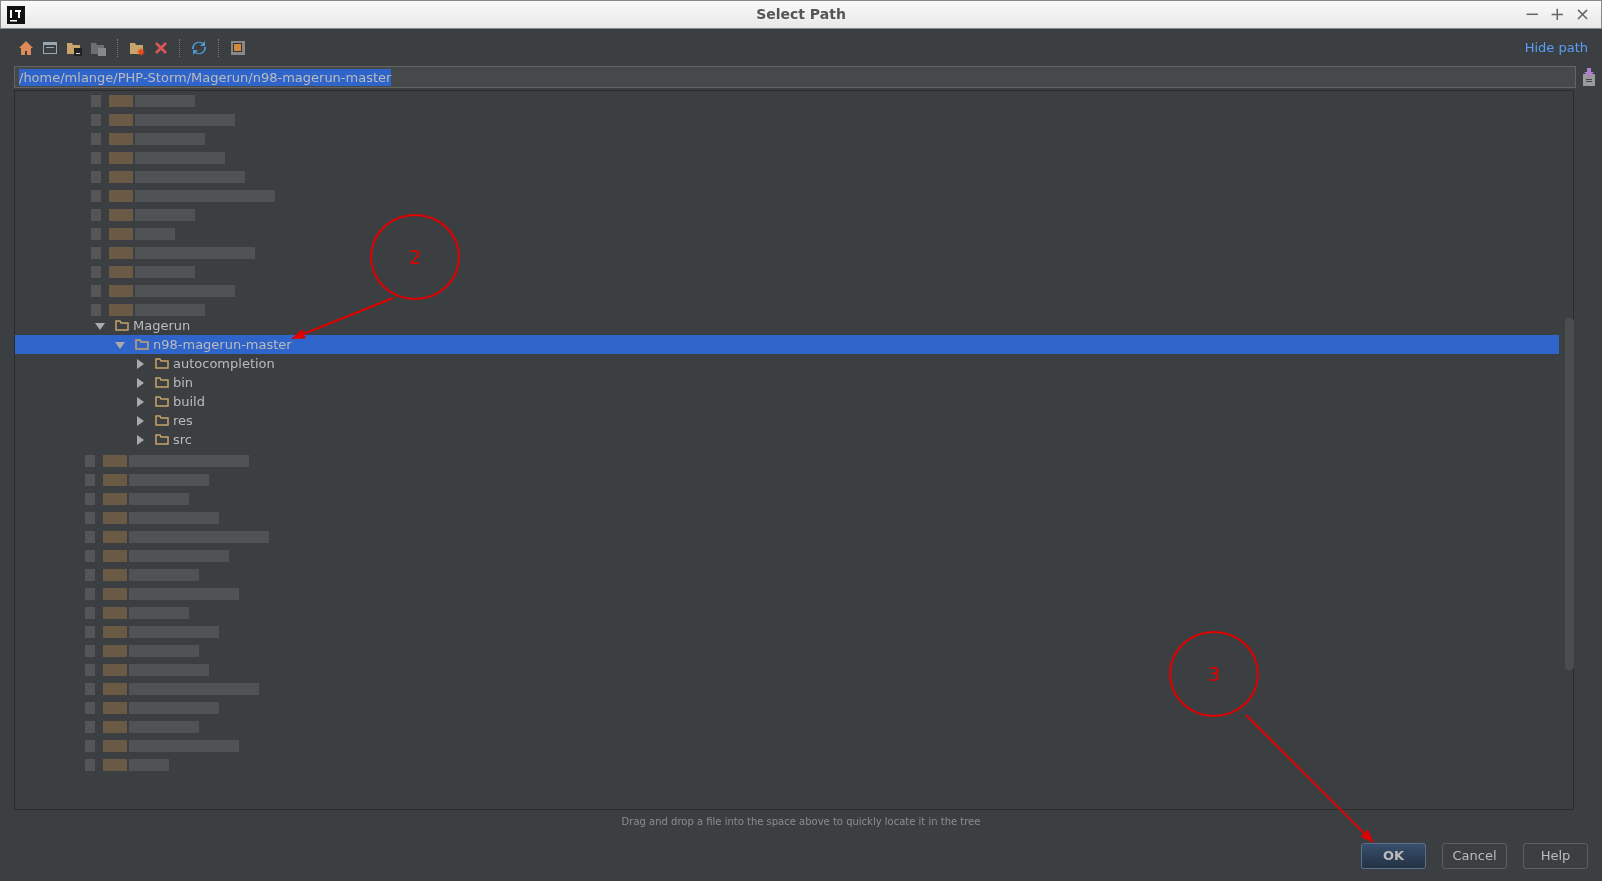  Describe the element at coordinates (787, 344) in the screenshot. I see `tree-item: n98-magerun-master` at that location.